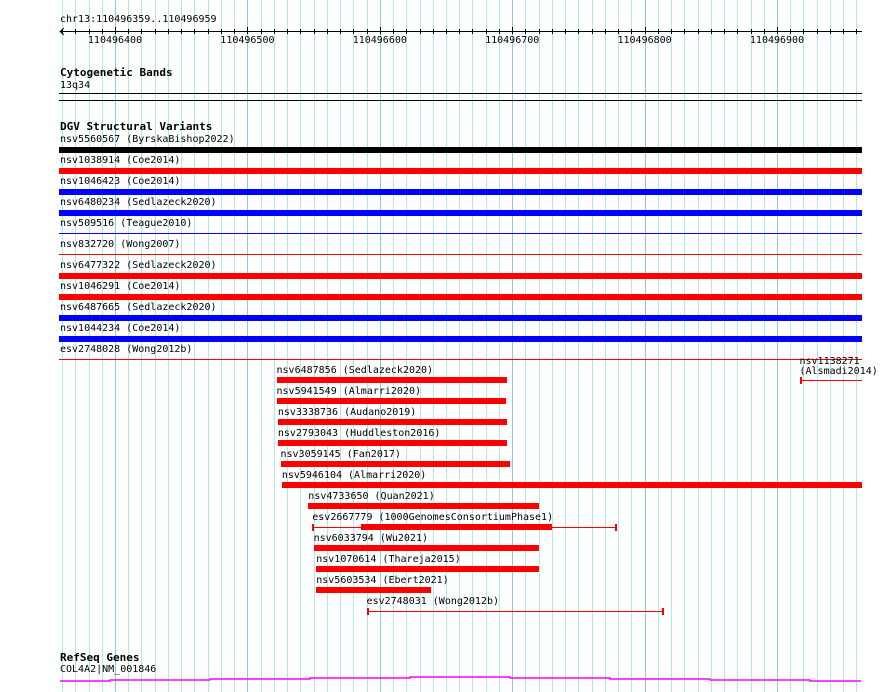 This screenshot has width=890, height=692. Describe the element at coordinates (433, 602) in the screenshot. I see `variant-label: esv2748031 (Wong2012b)` at that location.